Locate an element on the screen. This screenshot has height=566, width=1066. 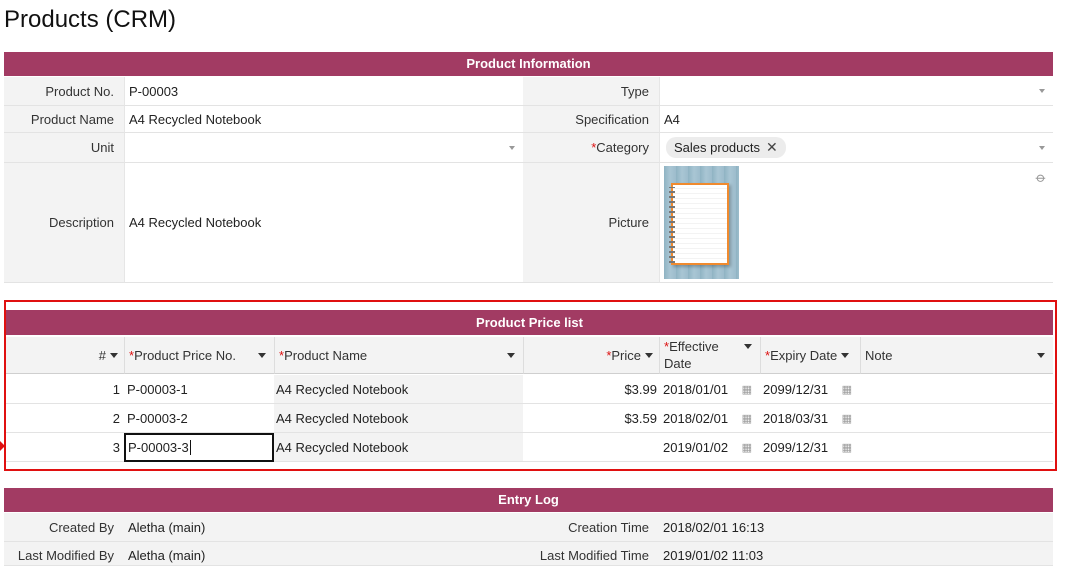
picture-label: Picture is located at coordinates (591, 223).